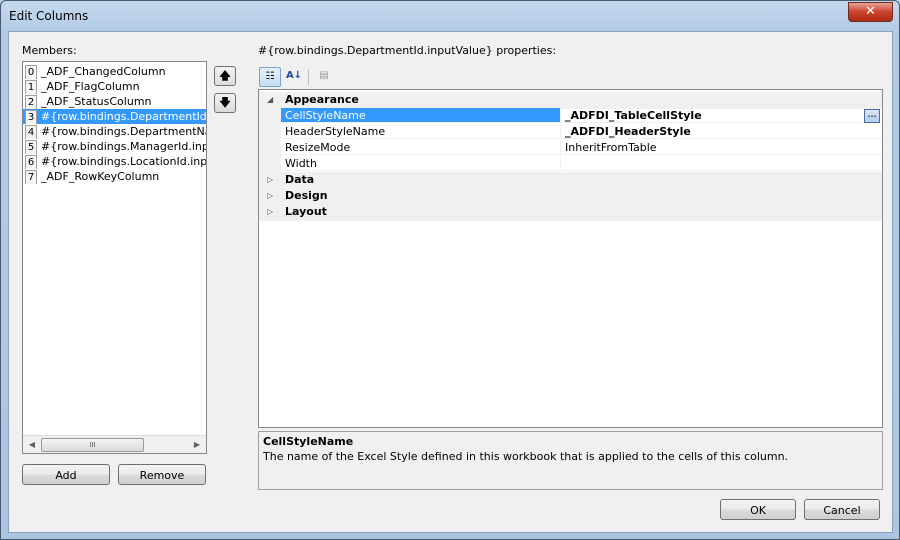  I want to click on category-design: ▷ Design, so click(570, 196).